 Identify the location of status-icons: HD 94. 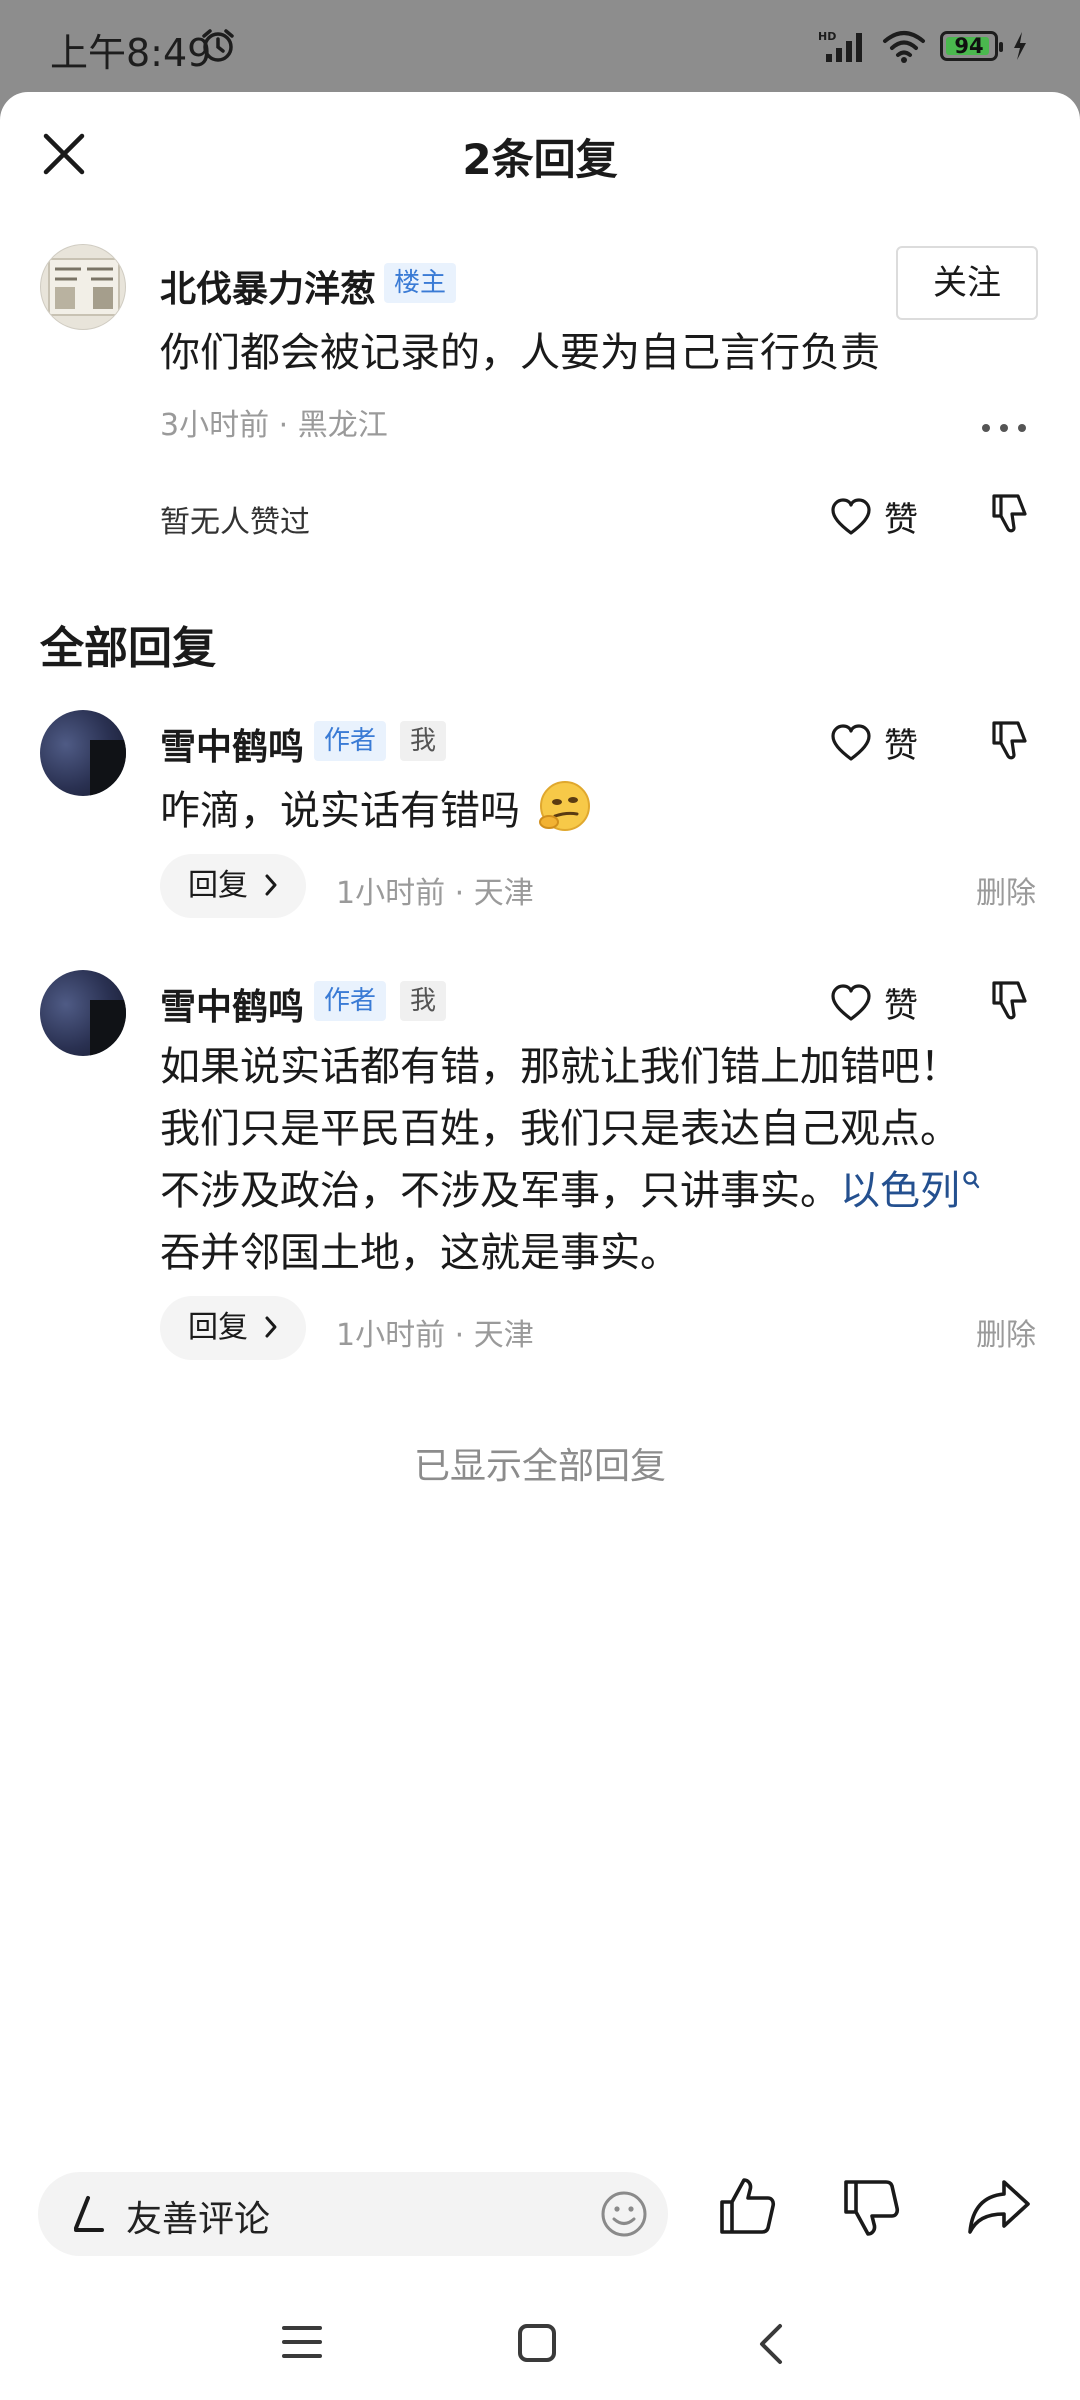
(923, 46).